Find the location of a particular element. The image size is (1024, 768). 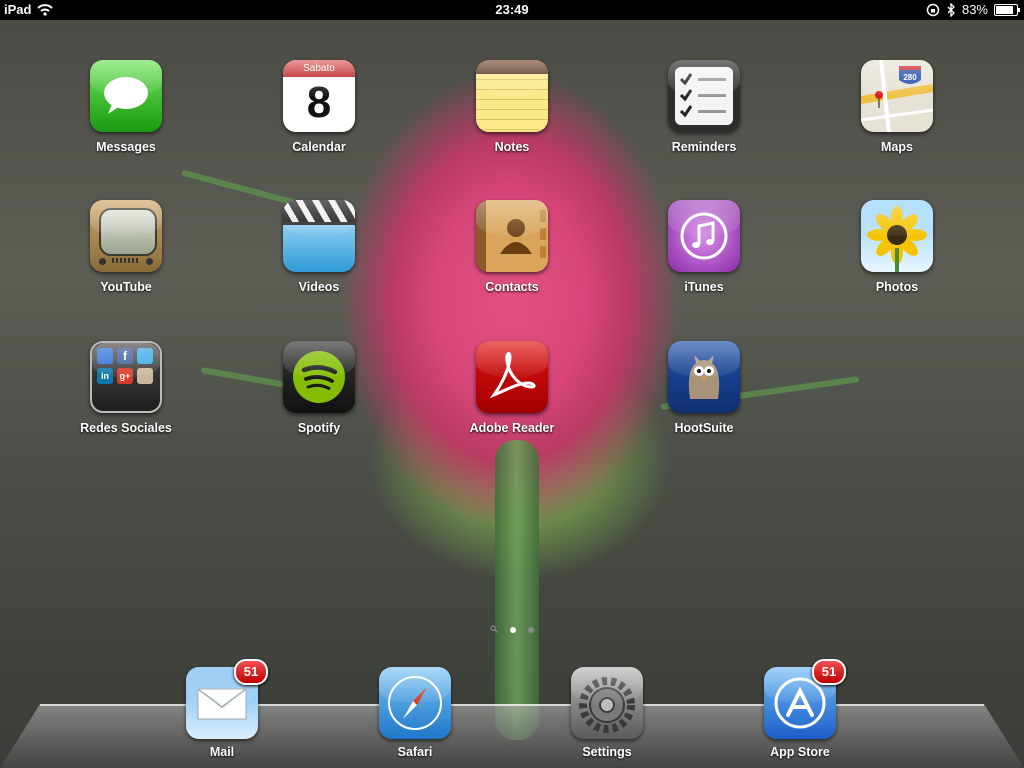

app-label: Settings is located at coordinates (607, 752).